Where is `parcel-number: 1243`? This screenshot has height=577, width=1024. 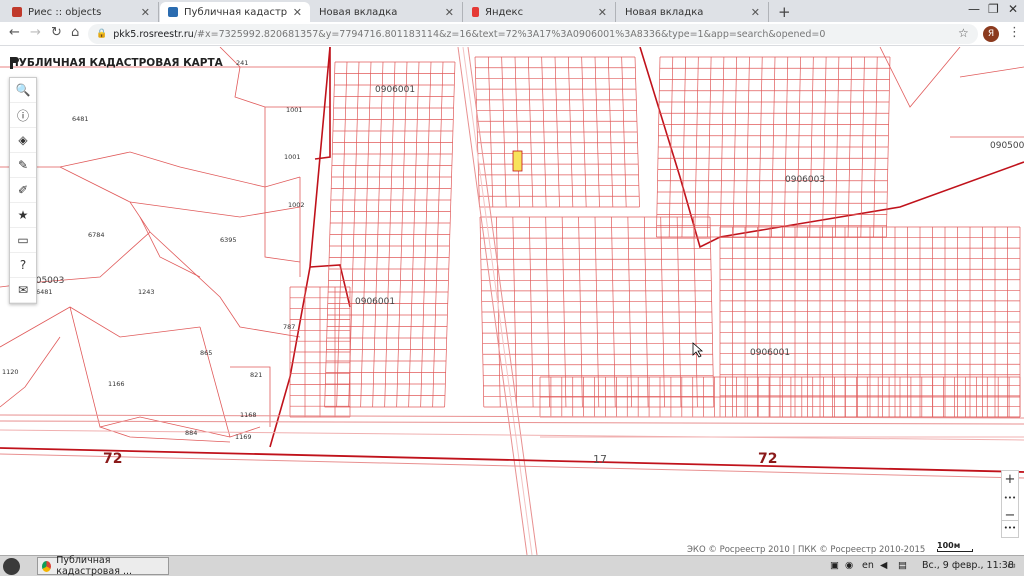
parcel-number: 1243 is located at coordinates (146, 292).